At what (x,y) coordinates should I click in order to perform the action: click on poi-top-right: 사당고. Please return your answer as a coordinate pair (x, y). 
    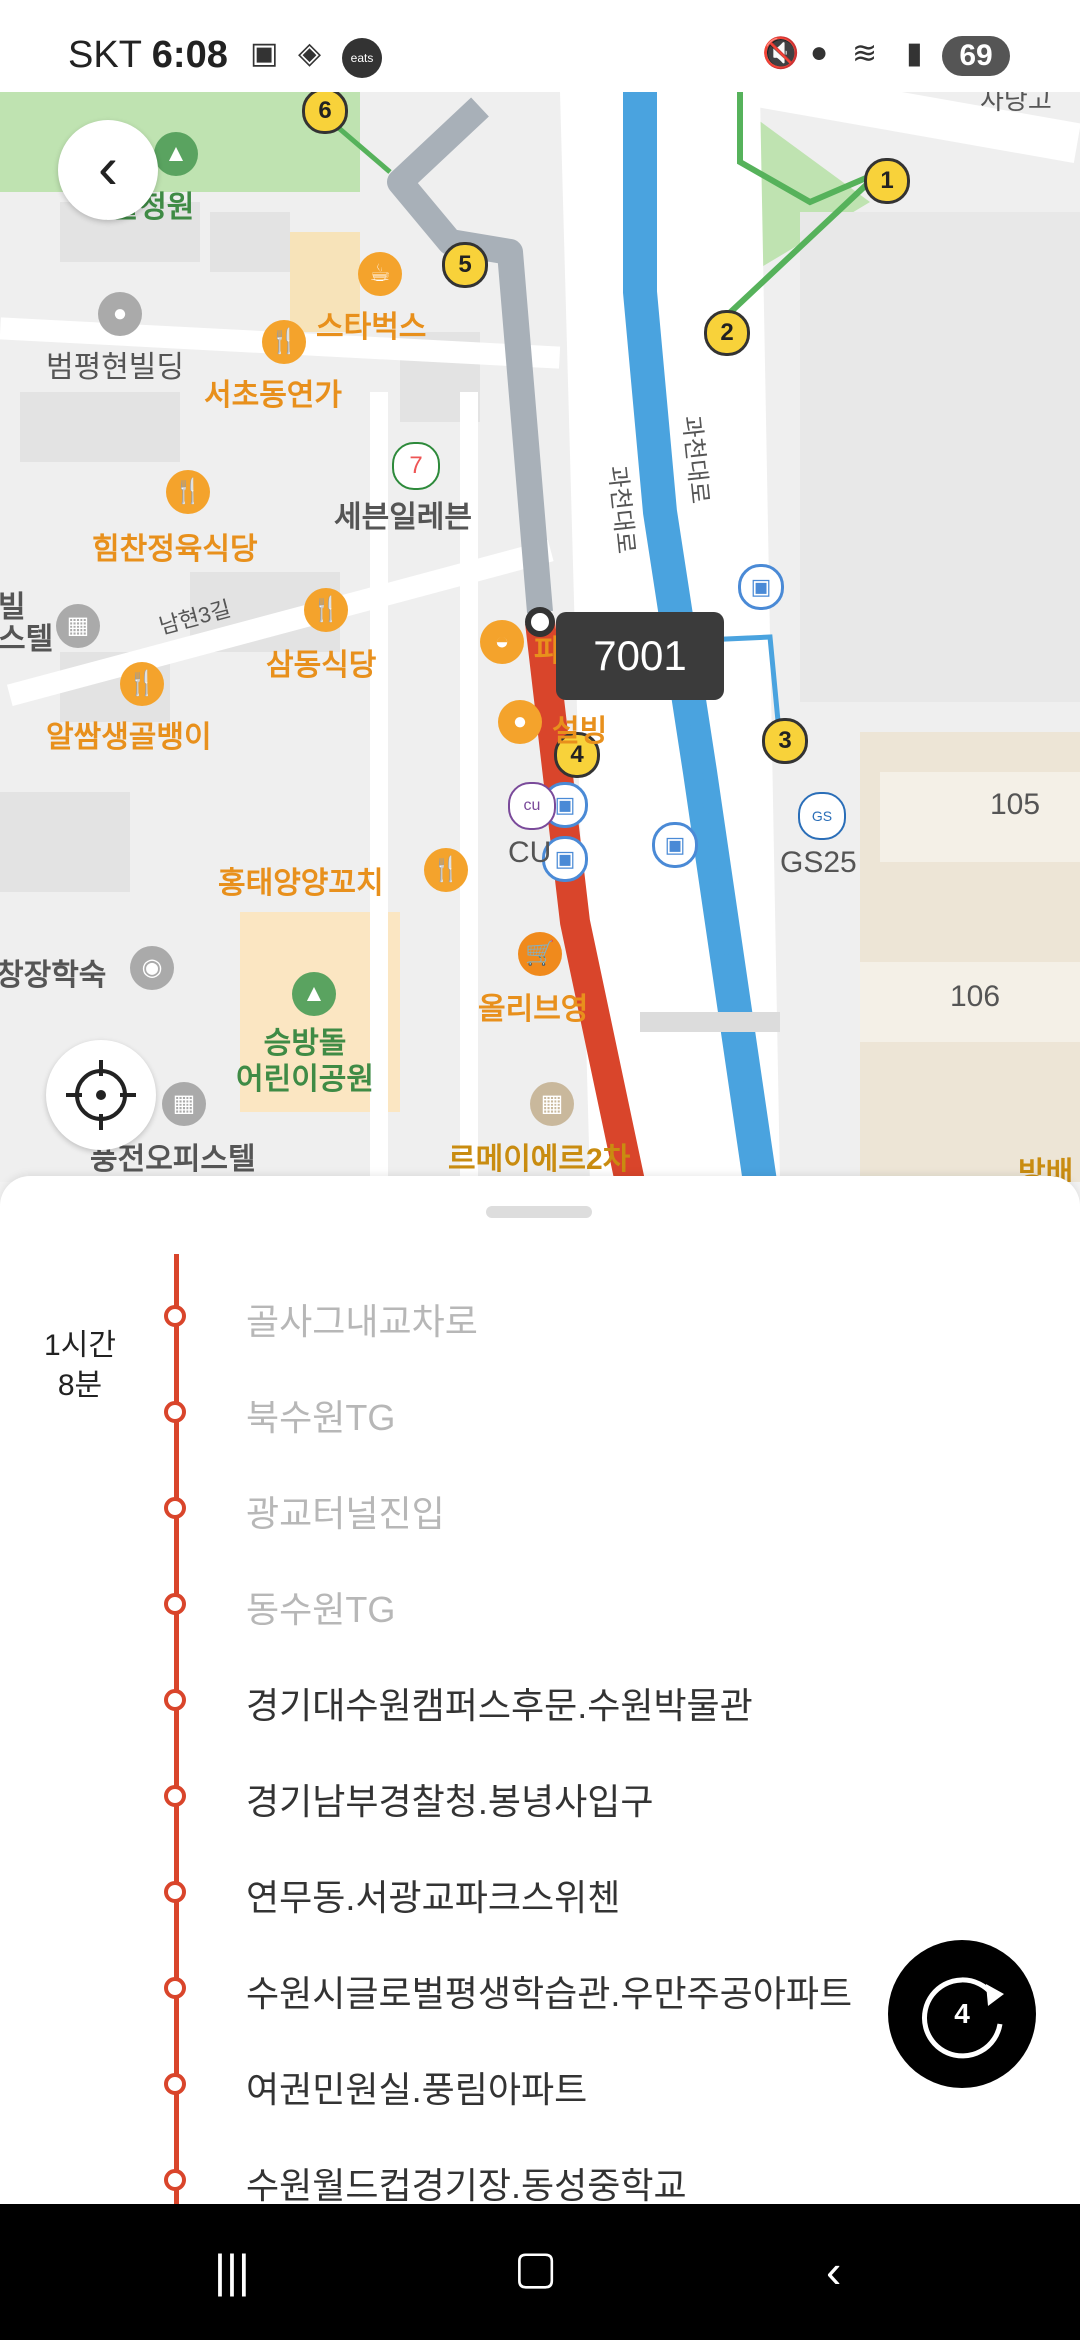
    Looking at the image, I should click on (1016, 104).